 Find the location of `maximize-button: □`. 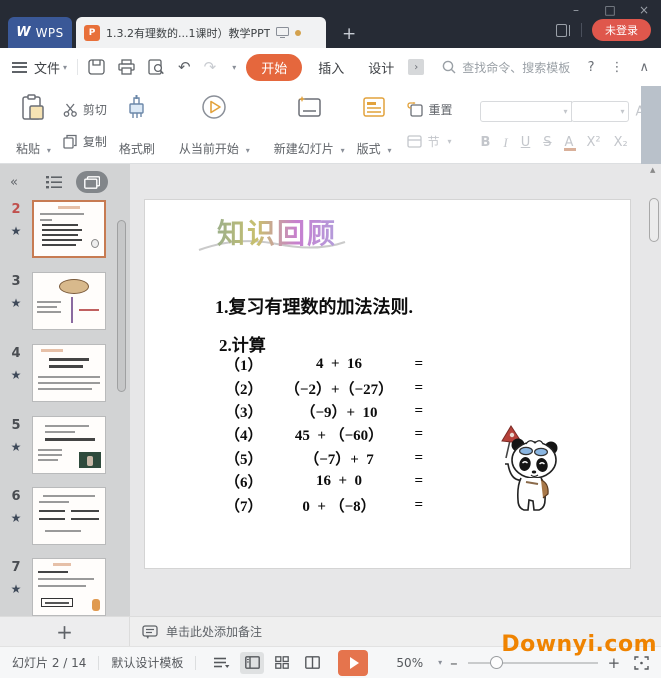

maximize-button: □ is located at coordinates (610, 10).